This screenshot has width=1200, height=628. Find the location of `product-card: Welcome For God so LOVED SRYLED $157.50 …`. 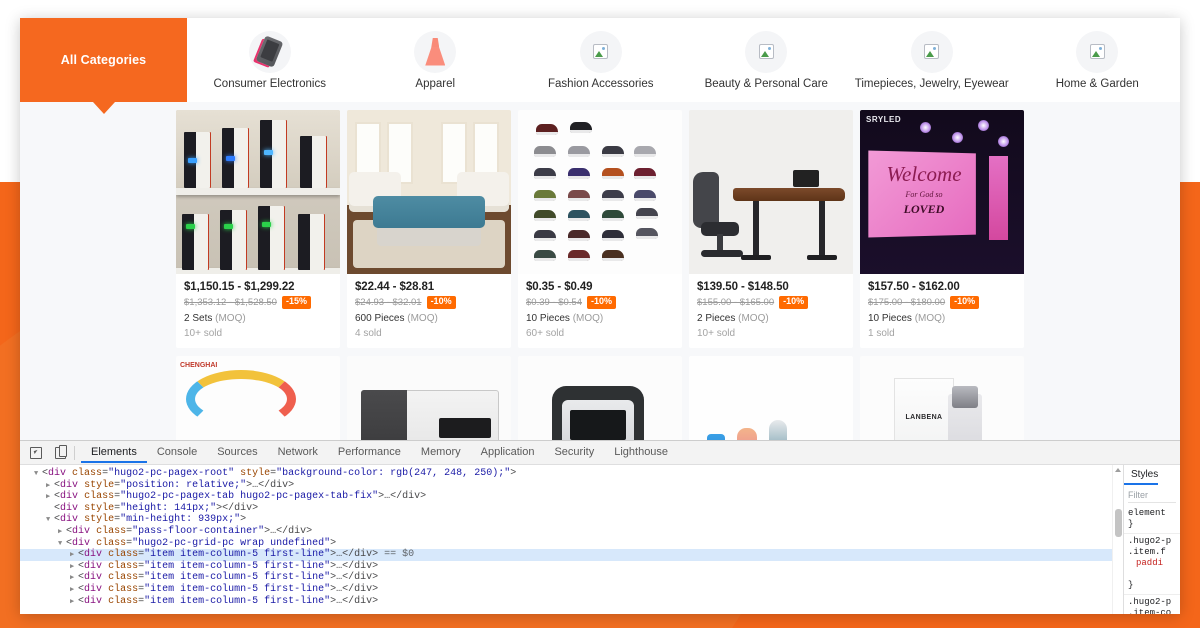

product-card: Welcome For God so LOVED SRYLED $157.50 … is located at coordinates (942, 229).